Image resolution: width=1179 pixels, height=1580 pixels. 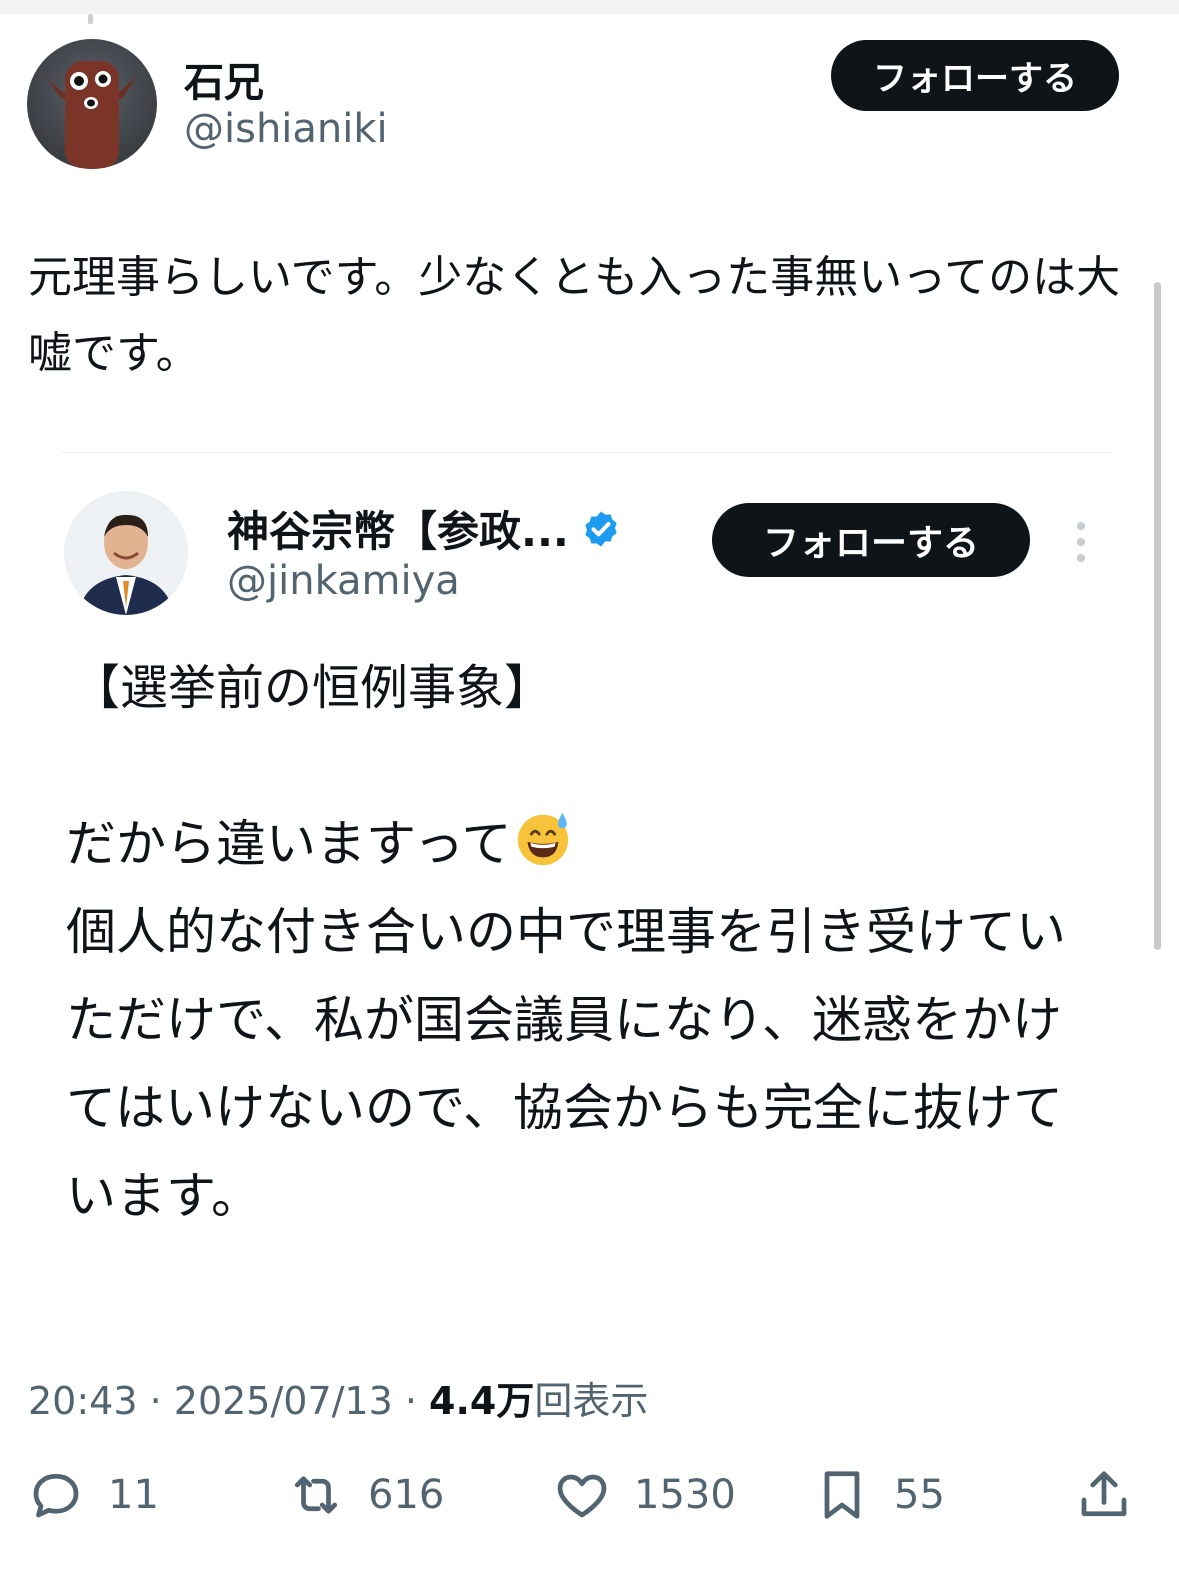 What do you see at coordinates (286, 129) in the screenshot?
I see `author-handle: @ishianiki` at bounding box center [286, 129].